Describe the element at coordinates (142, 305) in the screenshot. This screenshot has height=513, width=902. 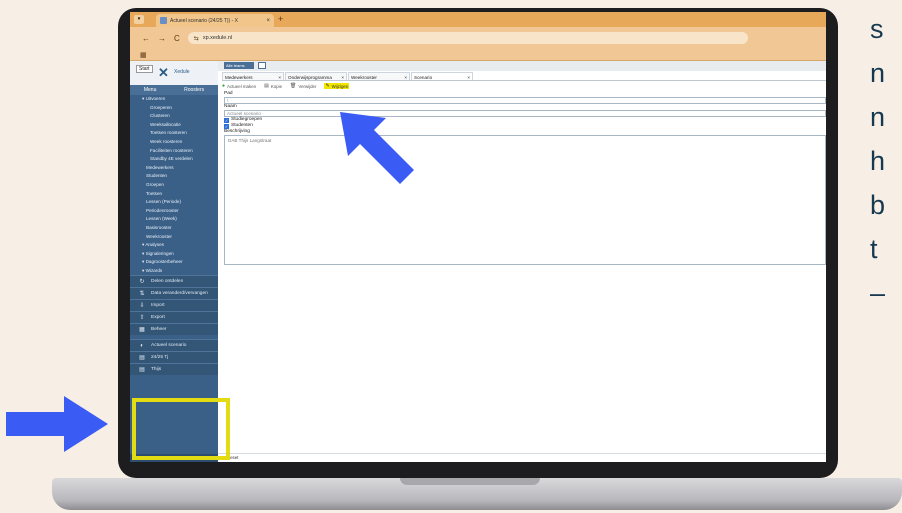
I see `section-icon: ⇩` at that location.